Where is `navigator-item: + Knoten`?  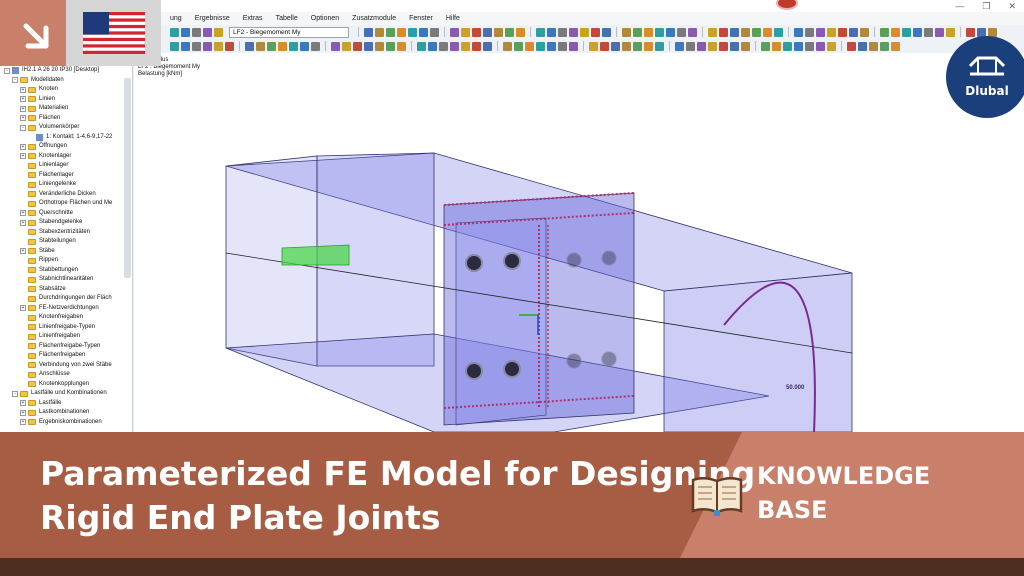
navigator-item: + Knoten is located at coordinates (66, 90).